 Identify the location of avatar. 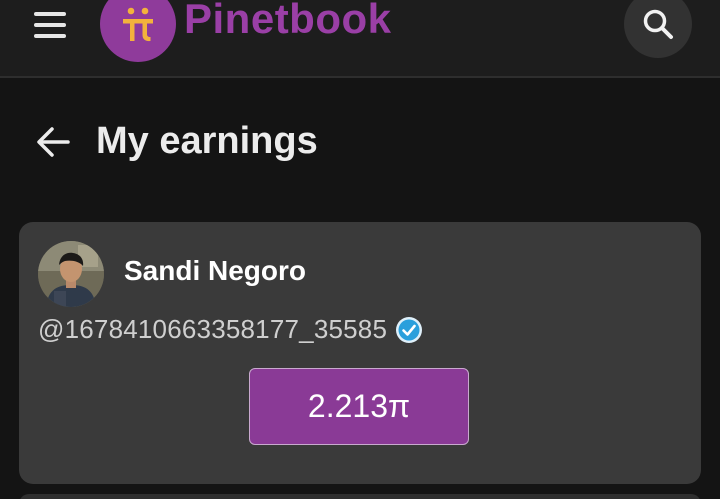
(71, 274).